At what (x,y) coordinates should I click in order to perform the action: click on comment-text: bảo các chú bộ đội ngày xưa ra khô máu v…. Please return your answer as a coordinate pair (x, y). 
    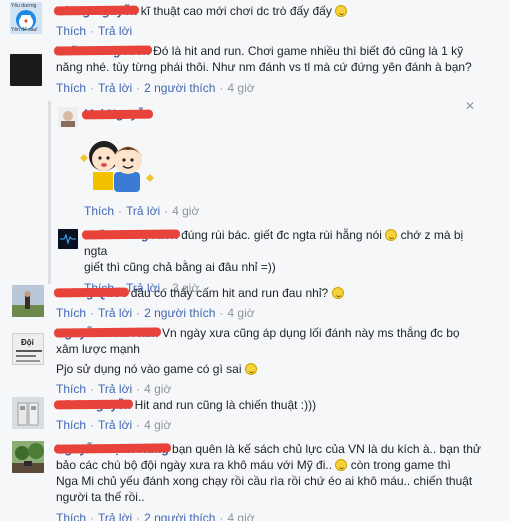
    Looking at the image, I should click on (194, 465).